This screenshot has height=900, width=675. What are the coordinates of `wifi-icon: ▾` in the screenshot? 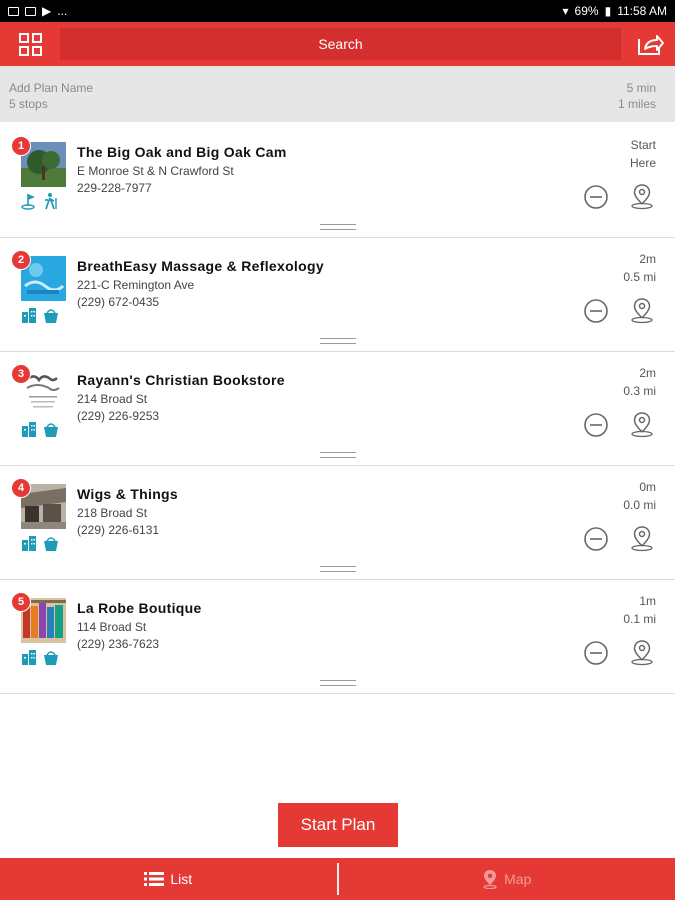 It's located at (565, 11).